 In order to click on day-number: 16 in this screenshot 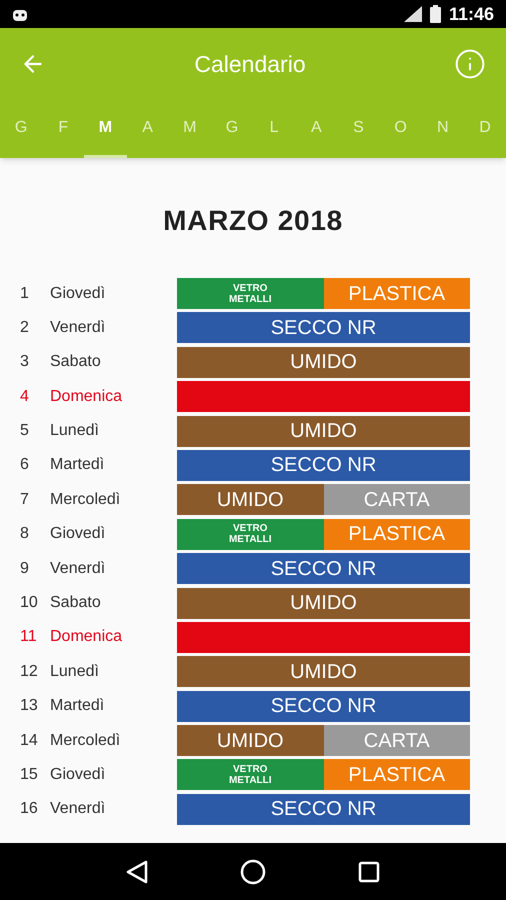, I will do `click(29, 809)`.